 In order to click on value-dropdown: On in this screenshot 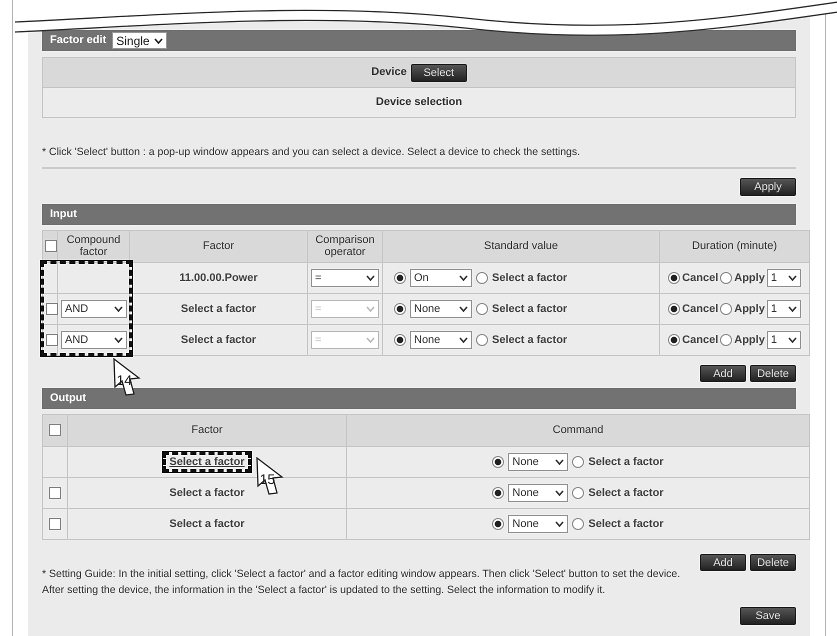, I will do `click(441, 277)`.